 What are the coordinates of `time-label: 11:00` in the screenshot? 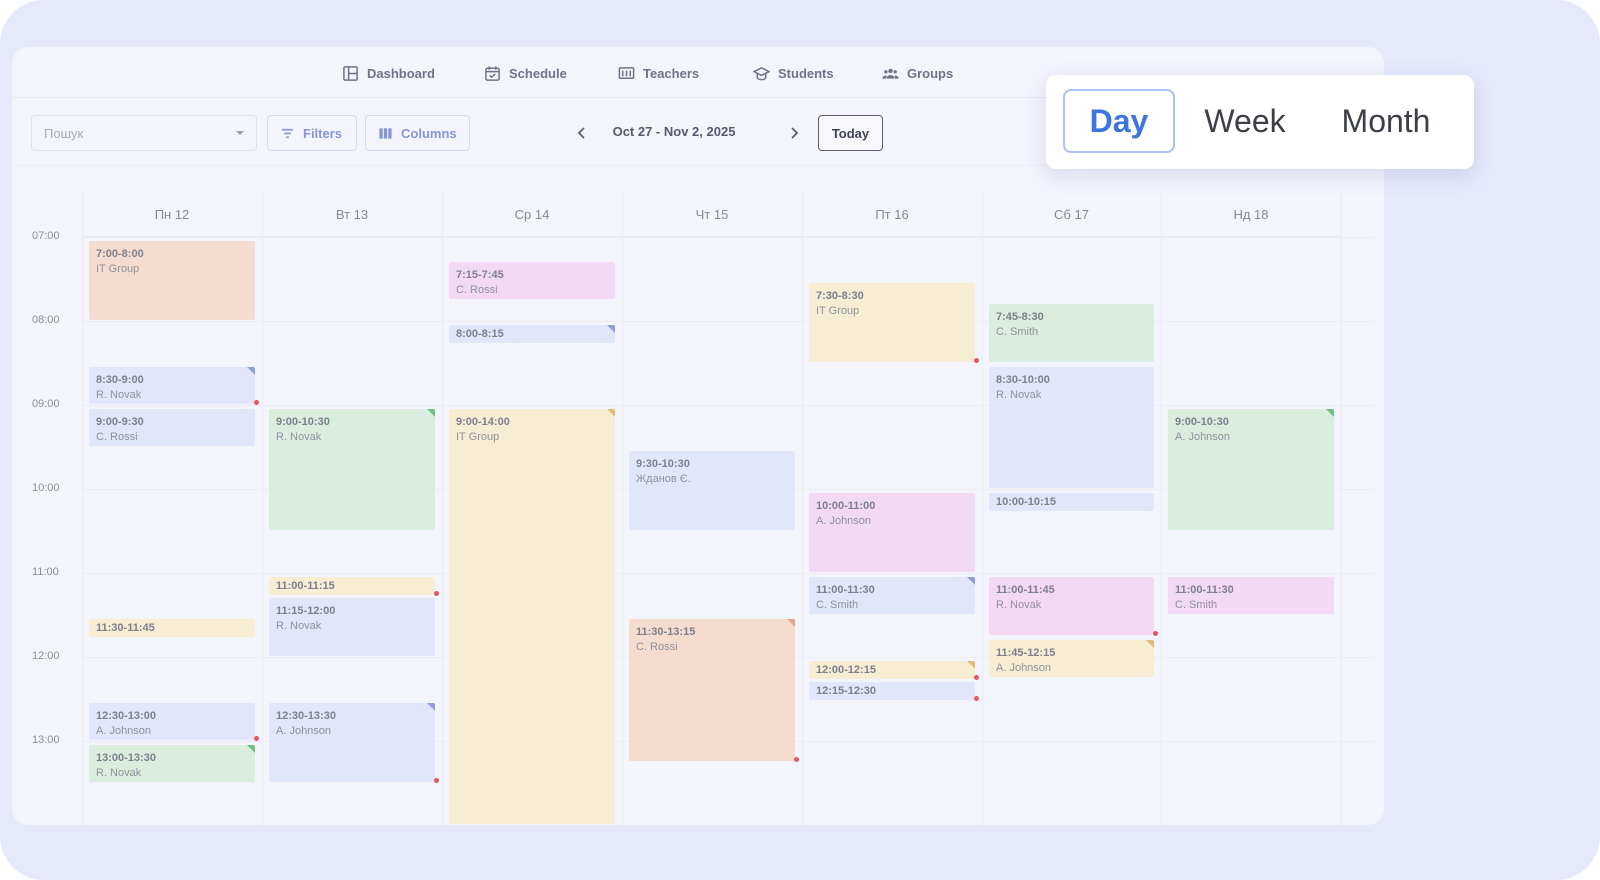 It's located at (45, 572).